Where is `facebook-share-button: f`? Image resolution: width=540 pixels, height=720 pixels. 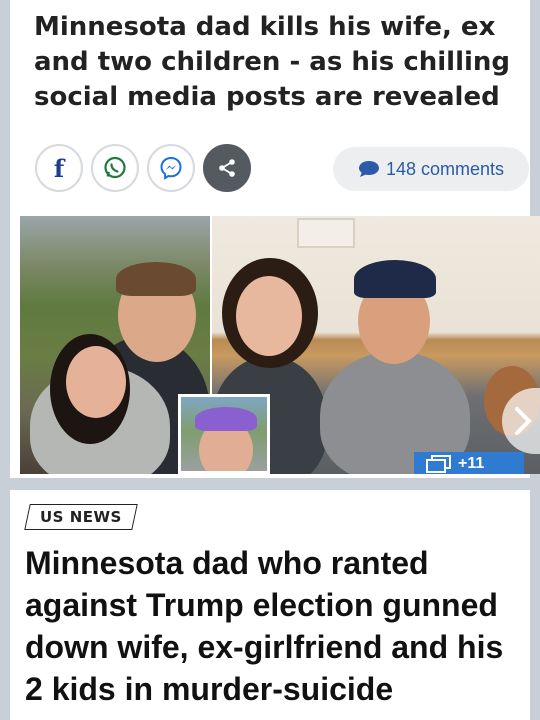
facebook-share-button: f is located at coordinates (59, 168).